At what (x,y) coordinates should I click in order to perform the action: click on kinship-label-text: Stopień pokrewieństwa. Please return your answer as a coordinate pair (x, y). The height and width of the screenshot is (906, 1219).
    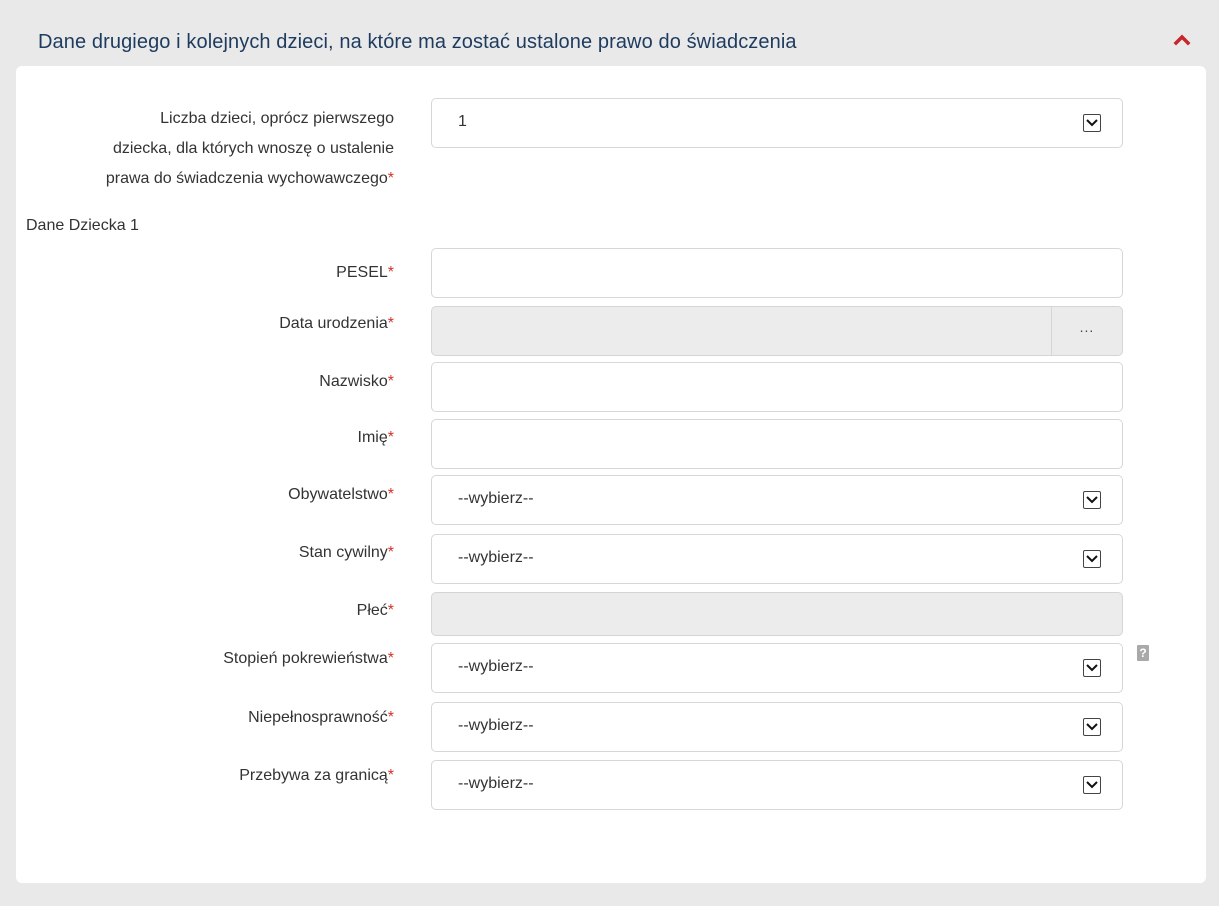
    Looking at the image, I should click on (305, 658).